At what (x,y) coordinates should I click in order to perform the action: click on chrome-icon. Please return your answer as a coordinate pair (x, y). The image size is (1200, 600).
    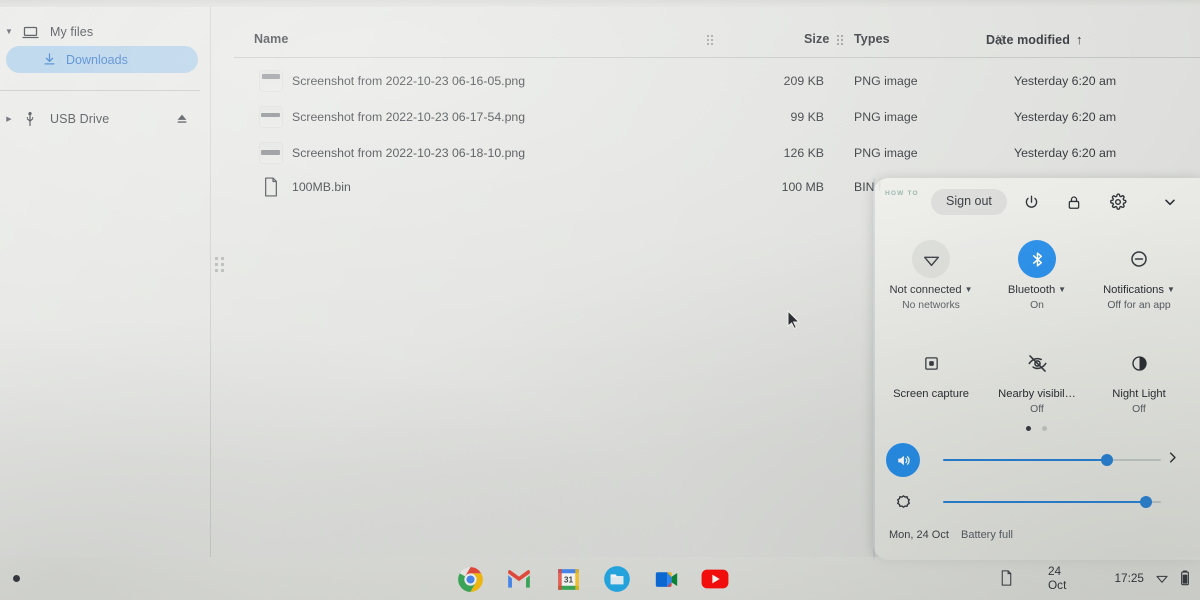
    Looking at the image, I should click on (470, 579).